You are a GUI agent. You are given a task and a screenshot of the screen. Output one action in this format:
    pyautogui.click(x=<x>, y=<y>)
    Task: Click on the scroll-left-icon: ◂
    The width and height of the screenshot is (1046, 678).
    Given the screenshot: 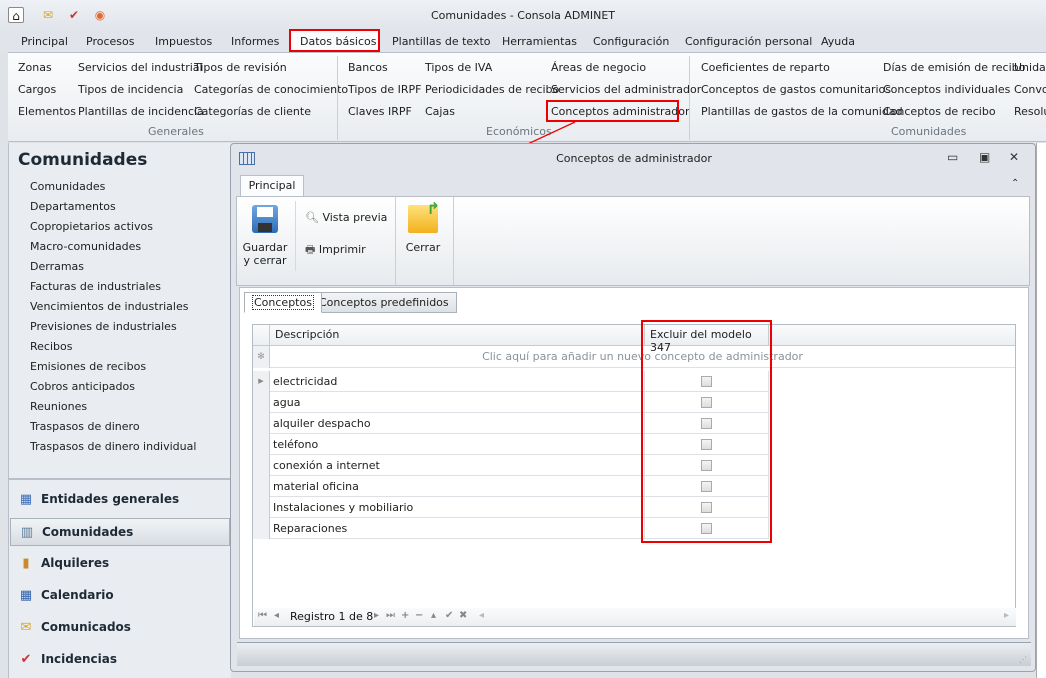 What is the action you would take?
    pyautogui.click(x=481, y=615)
    